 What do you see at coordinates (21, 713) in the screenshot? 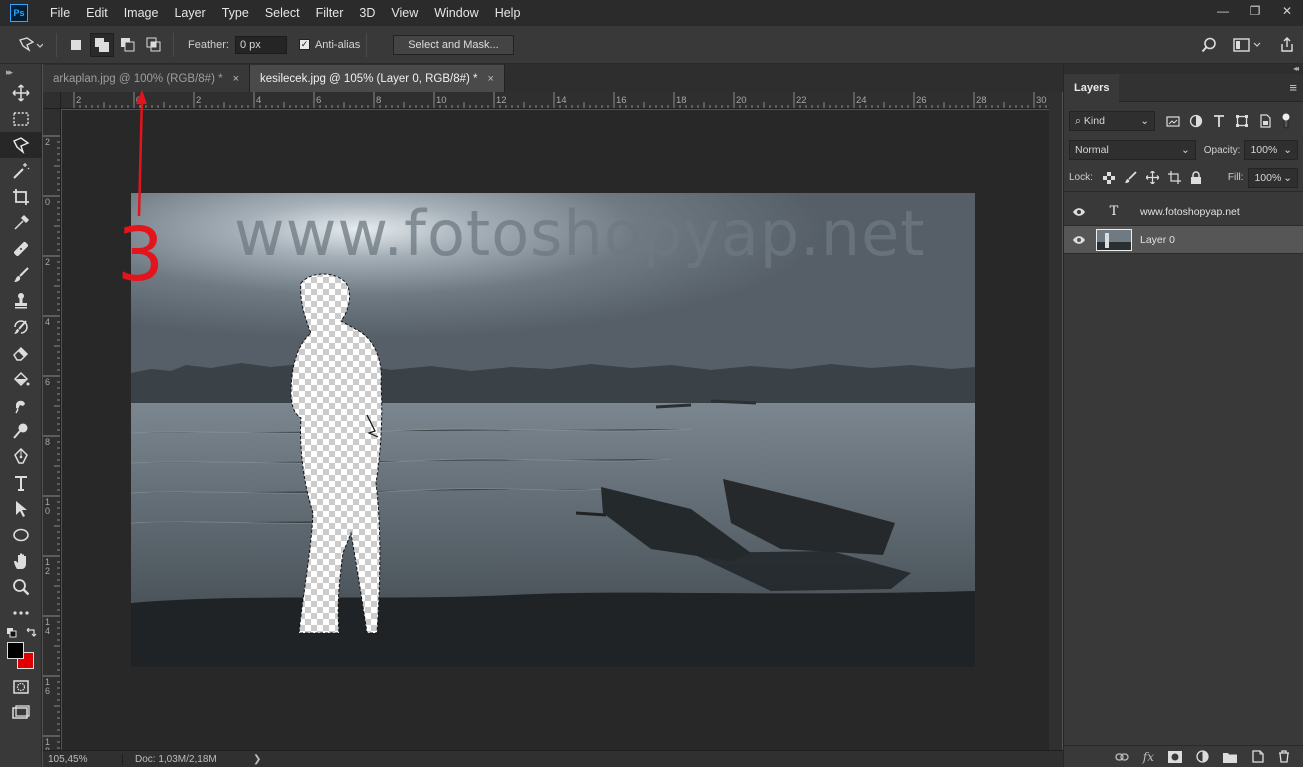
I see `screen-mode-button` at bounding box center [21, 713].